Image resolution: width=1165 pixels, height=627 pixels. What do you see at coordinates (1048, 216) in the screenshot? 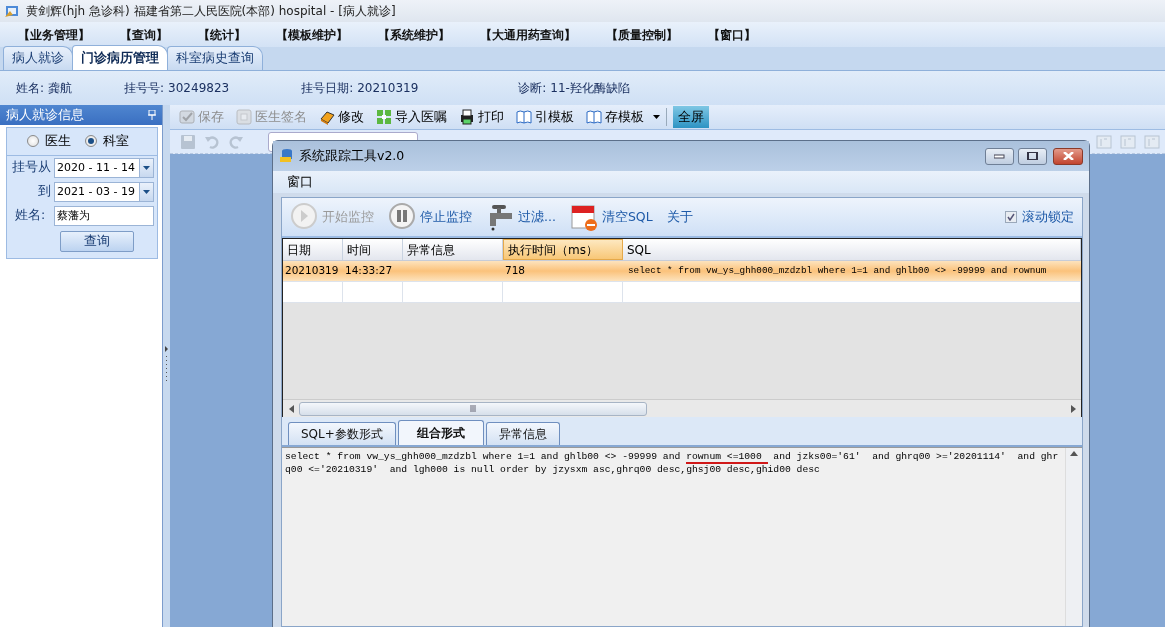
I see `checkbox-label: 滚动锁定` at bounding box center [1048, 216].